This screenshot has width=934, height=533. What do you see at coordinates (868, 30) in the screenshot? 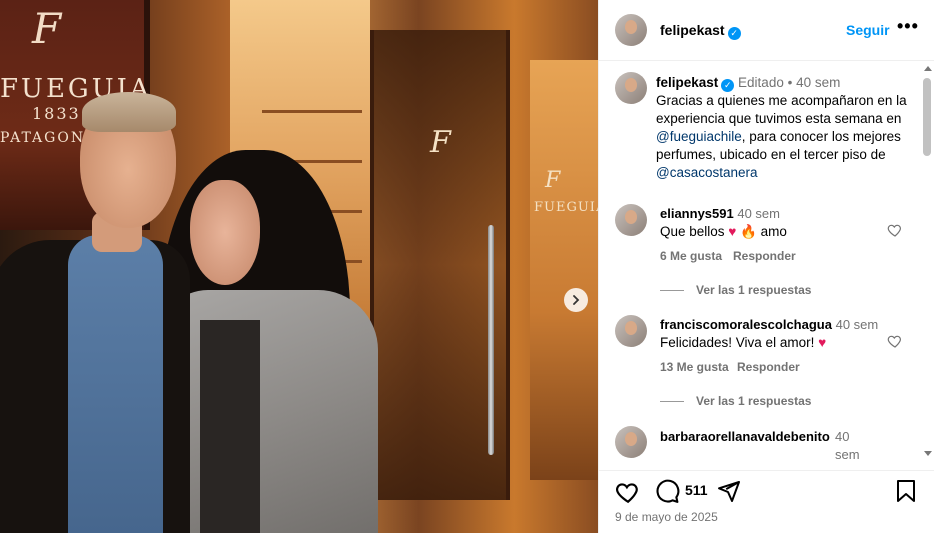
I see `follow-button: Seguir` at bounding box center [868, 30].